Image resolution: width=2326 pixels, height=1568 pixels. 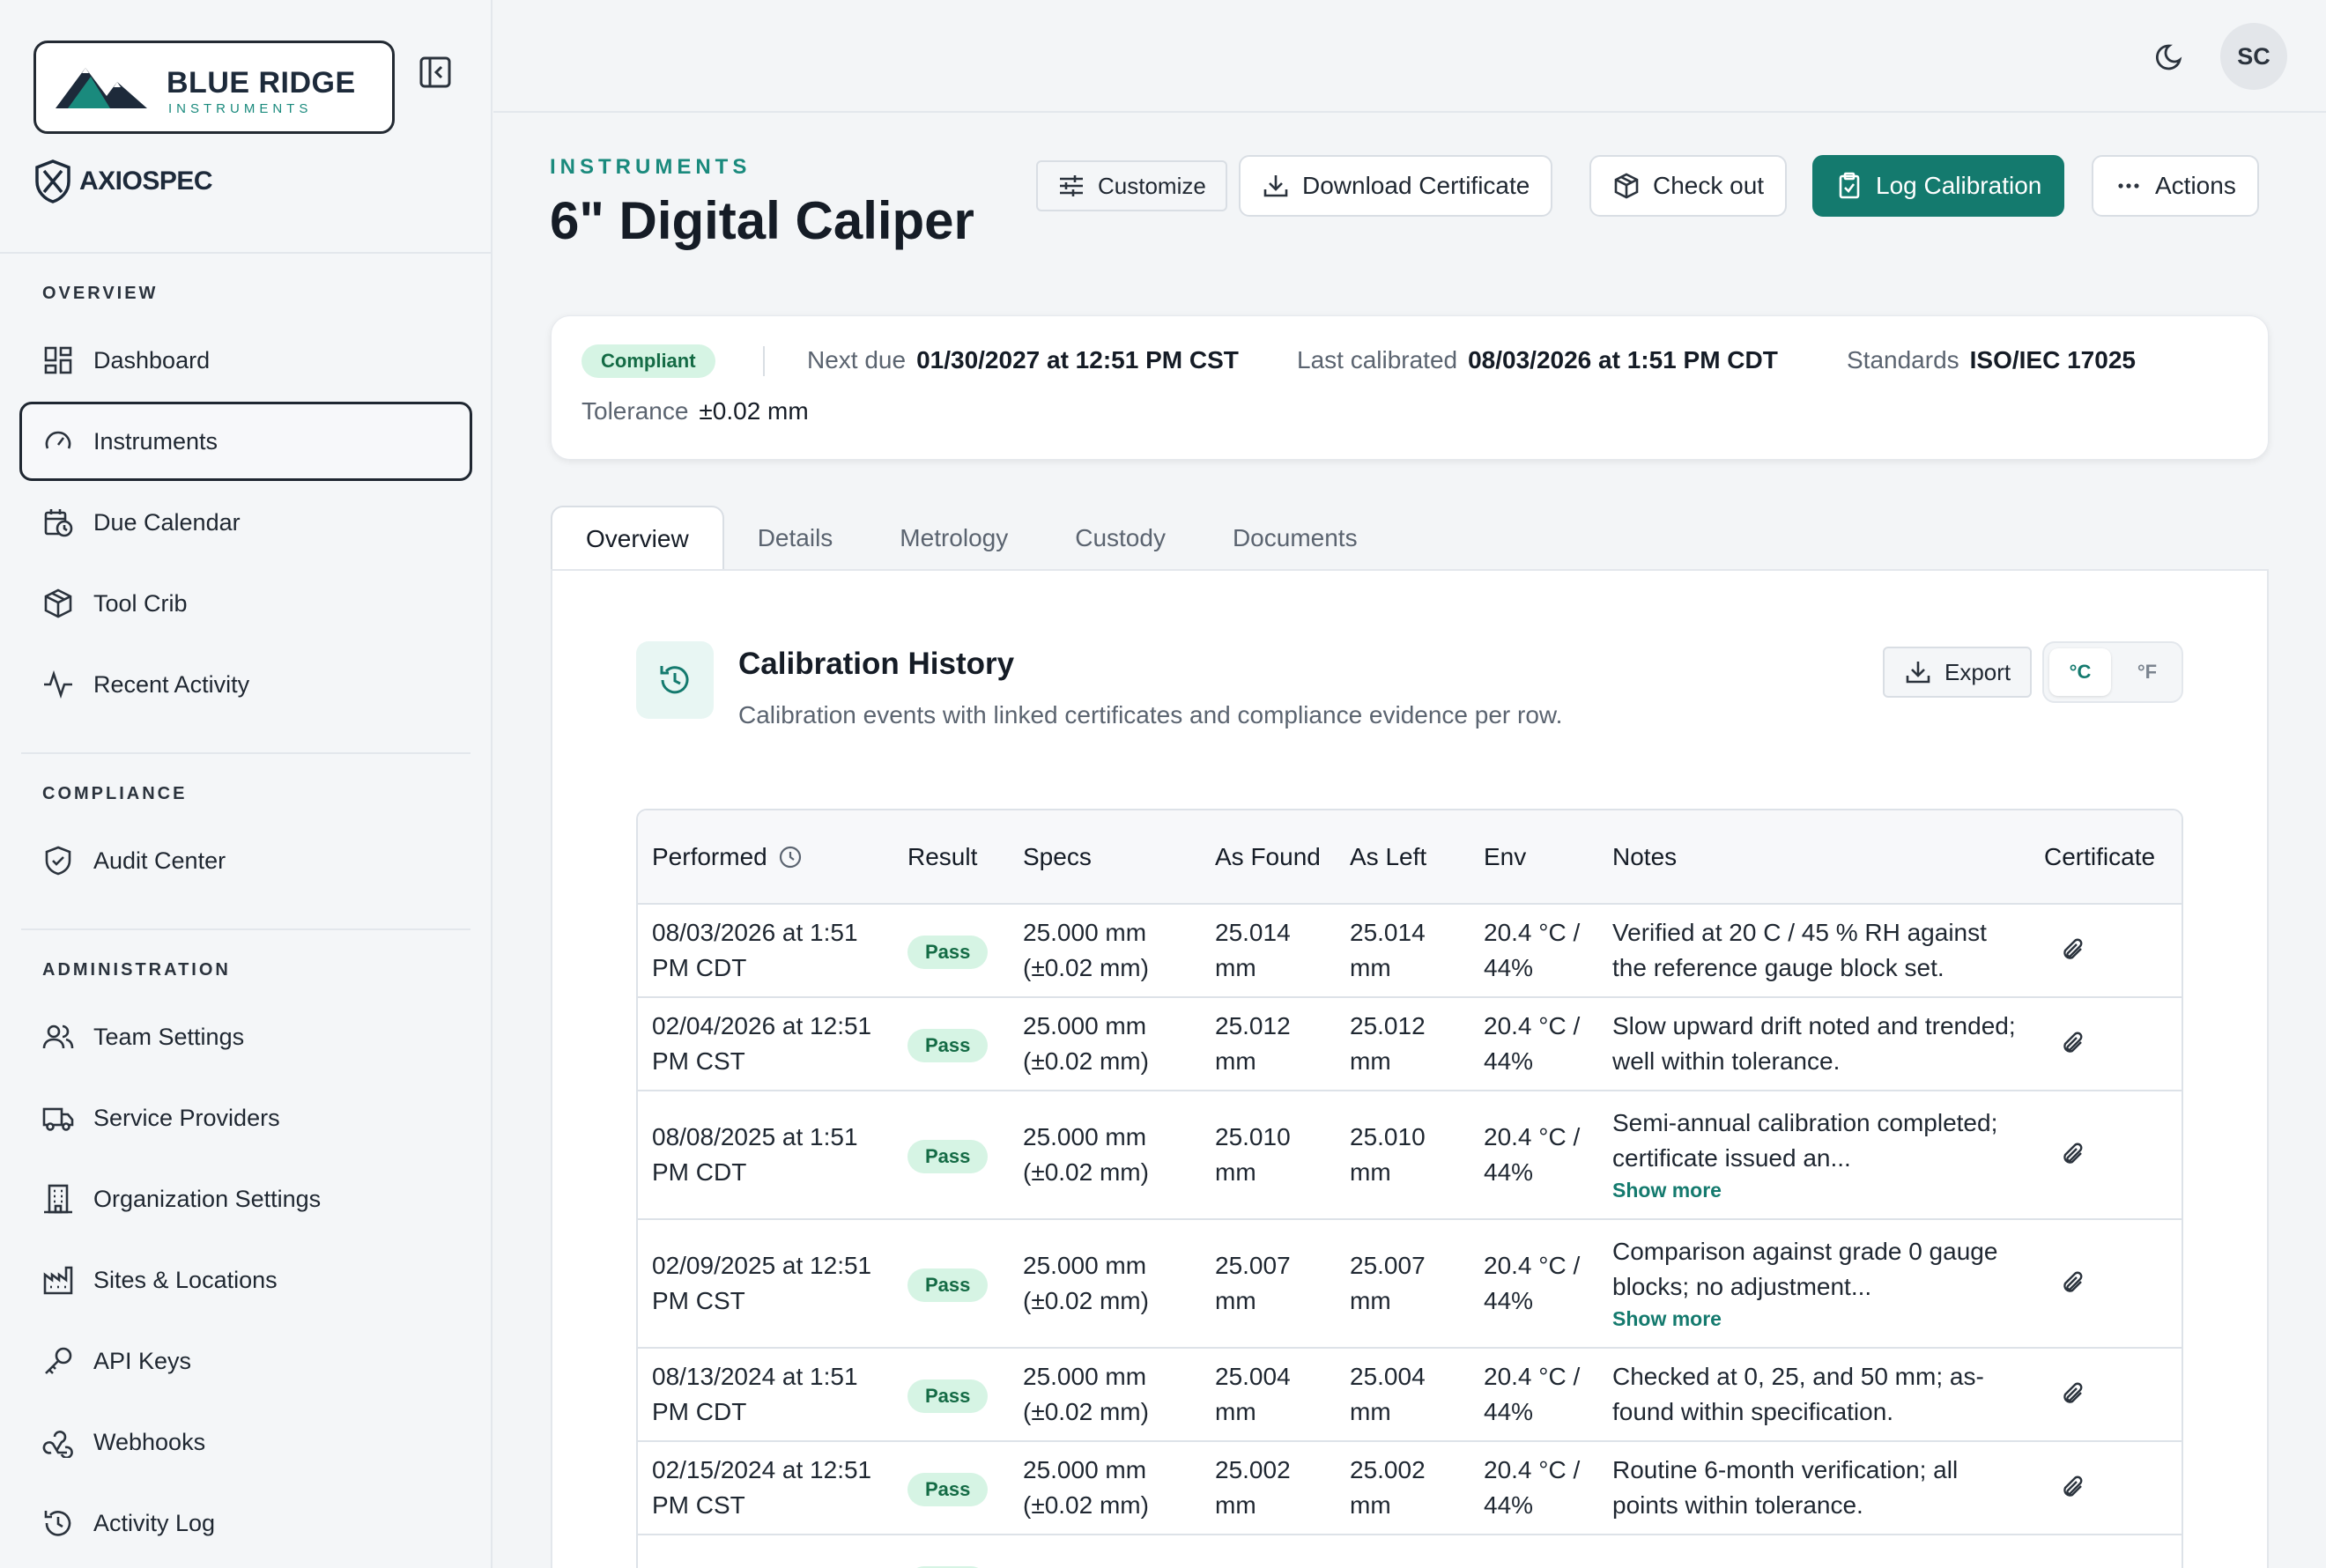 I want to click on sidebar-item-organization-settings: Organization Settings, so click(x=245, y=1199).